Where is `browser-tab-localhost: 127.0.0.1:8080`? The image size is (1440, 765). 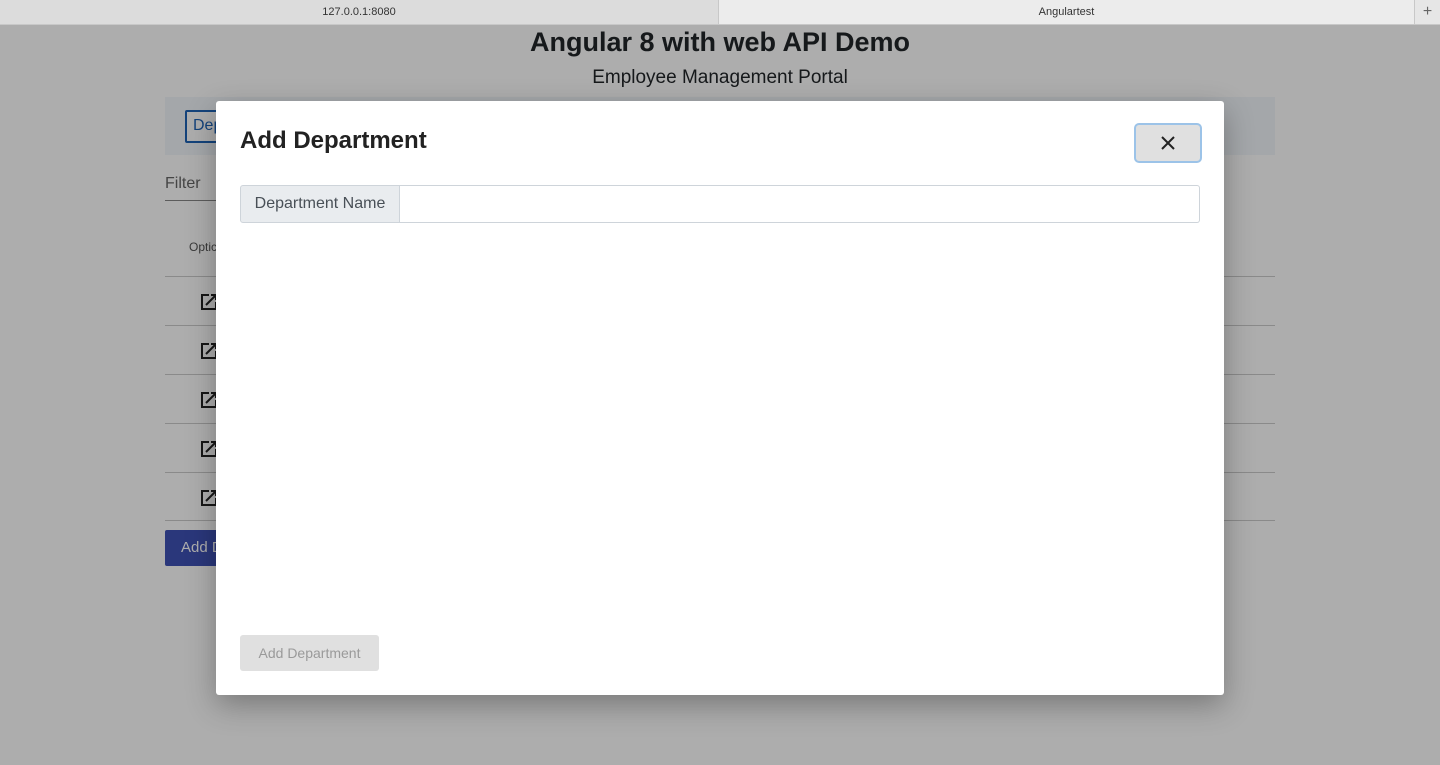 browser-tab-localhost: 127.0.0.1:8080 is located at coordinates (359, 12).